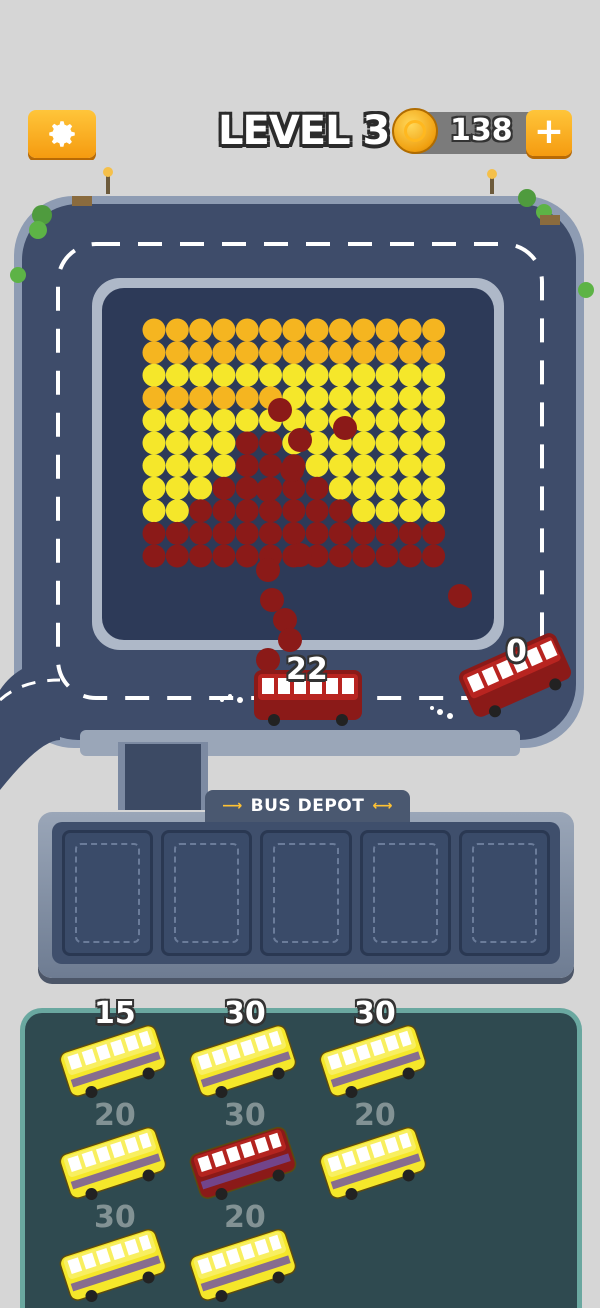 This screenshot has width=600, height=1308. What do you see at coordinates (115, 1013) in the screenshot?
I see `garage-bus-count: 15` at bounding box center [115, 1013].